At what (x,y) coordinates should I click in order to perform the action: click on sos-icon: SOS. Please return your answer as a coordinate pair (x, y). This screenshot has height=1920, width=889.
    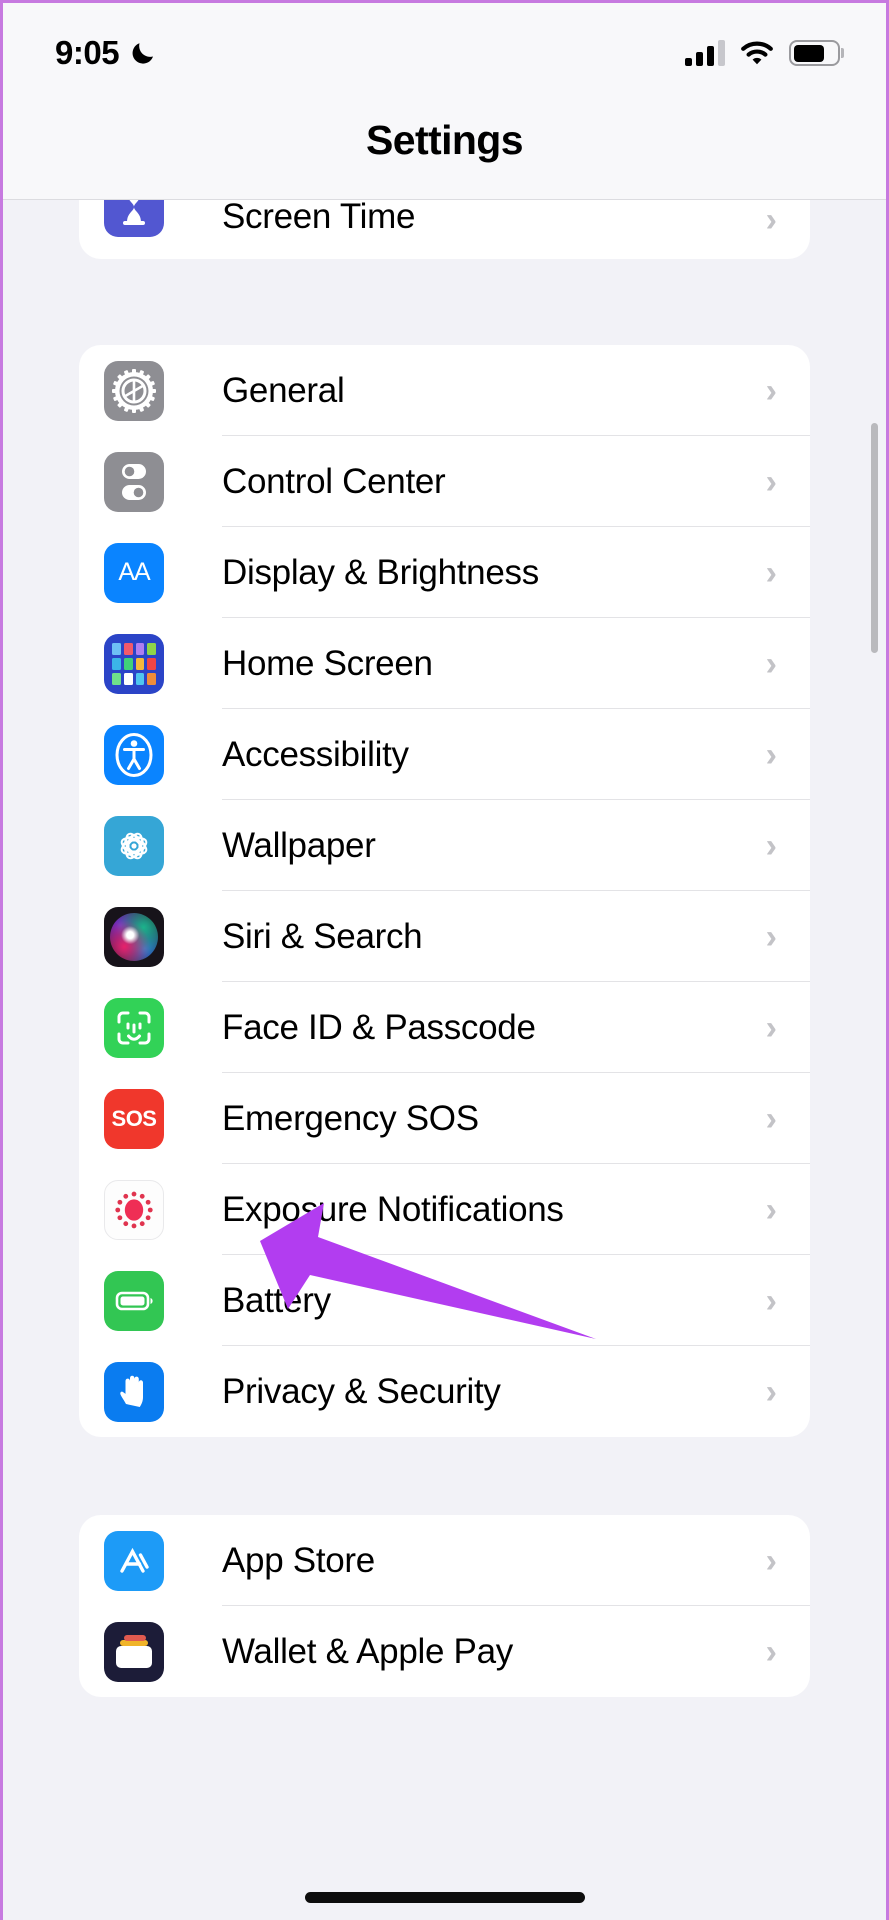
    Looking at the image, I should click on (134, 1118).